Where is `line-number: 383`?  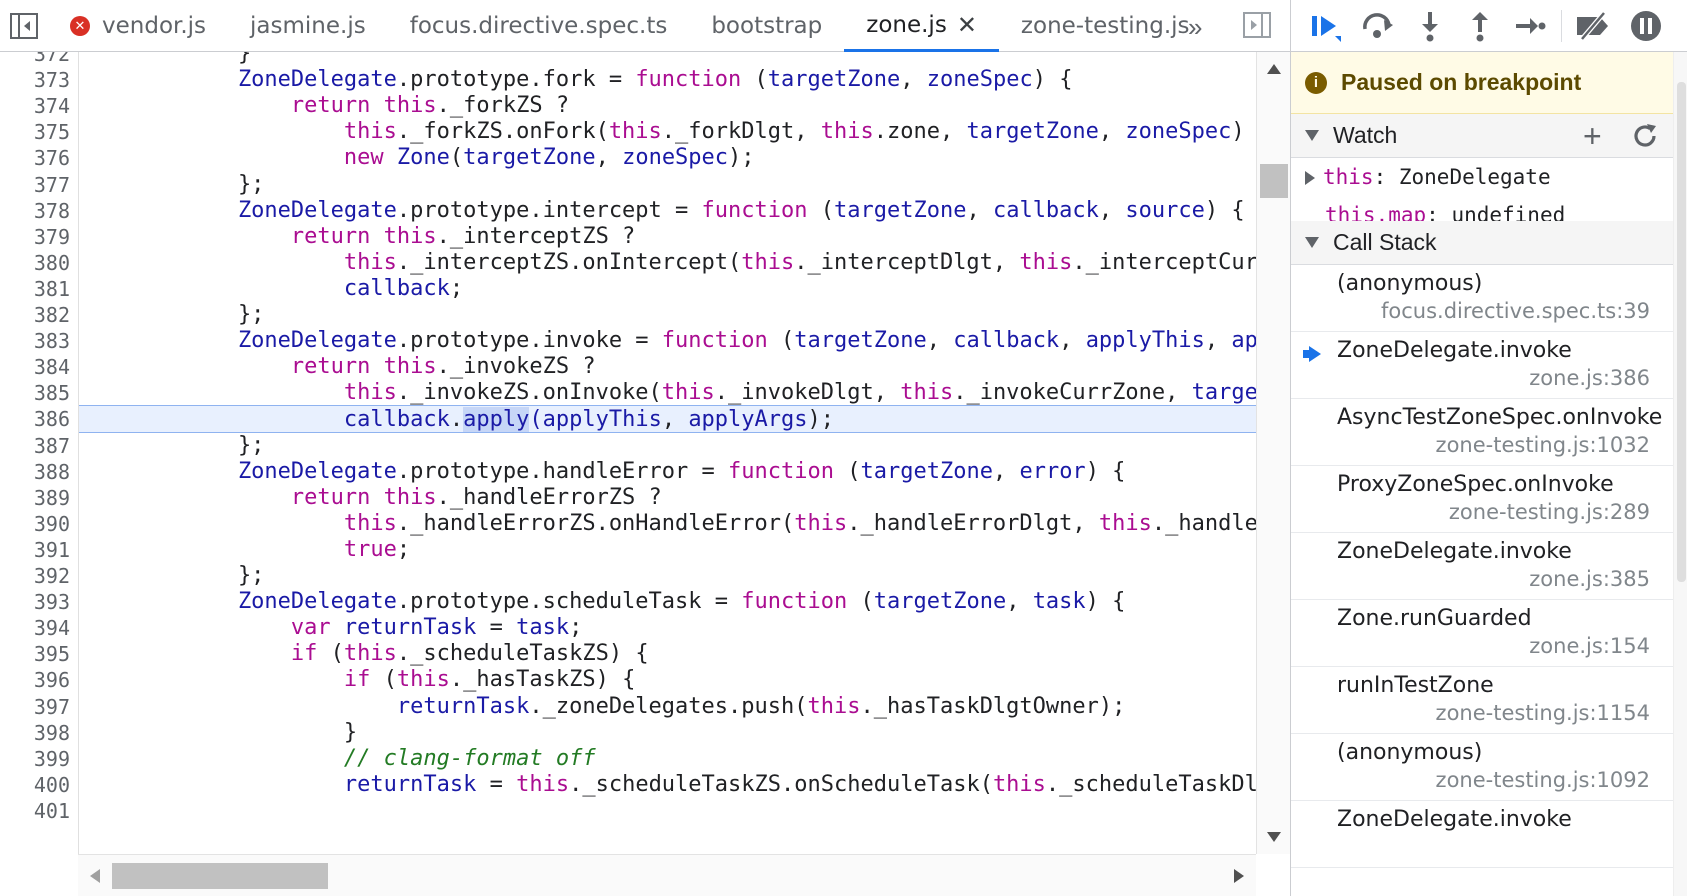
line-number: 383 is located at coordinates (35, 341).